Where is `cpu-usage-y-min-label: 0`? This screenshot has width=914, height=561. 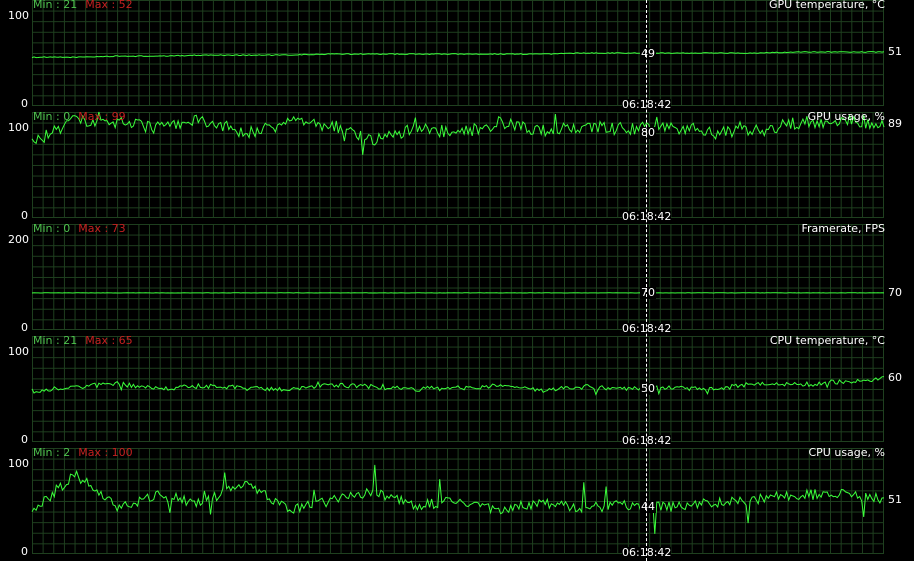 cpu-usage-y-min-label: 0 is located at coordinates (24, 551).